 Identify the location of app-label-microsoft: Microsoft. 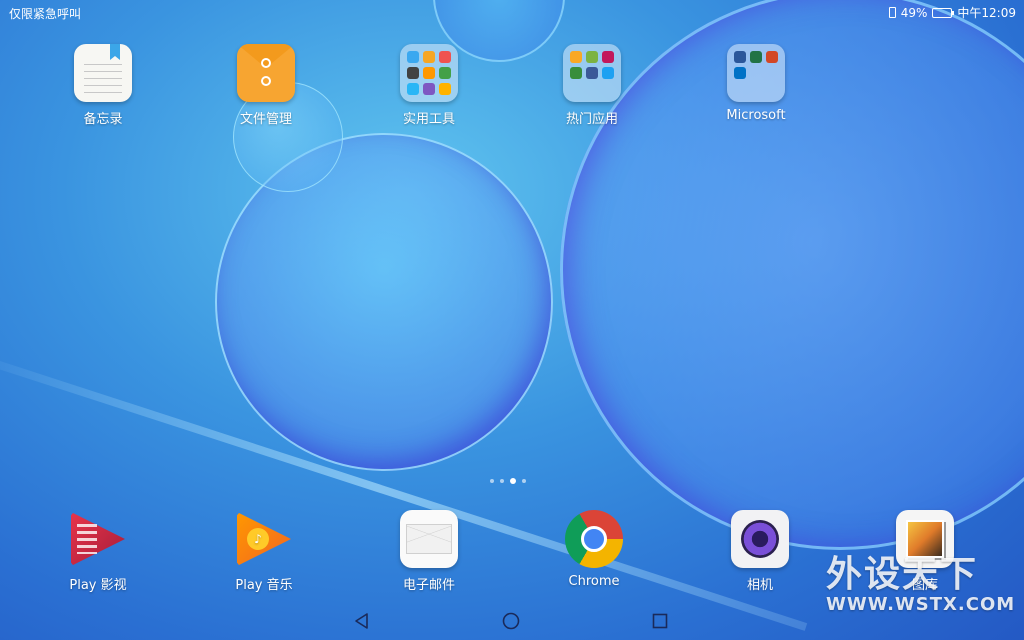
(756, 115).